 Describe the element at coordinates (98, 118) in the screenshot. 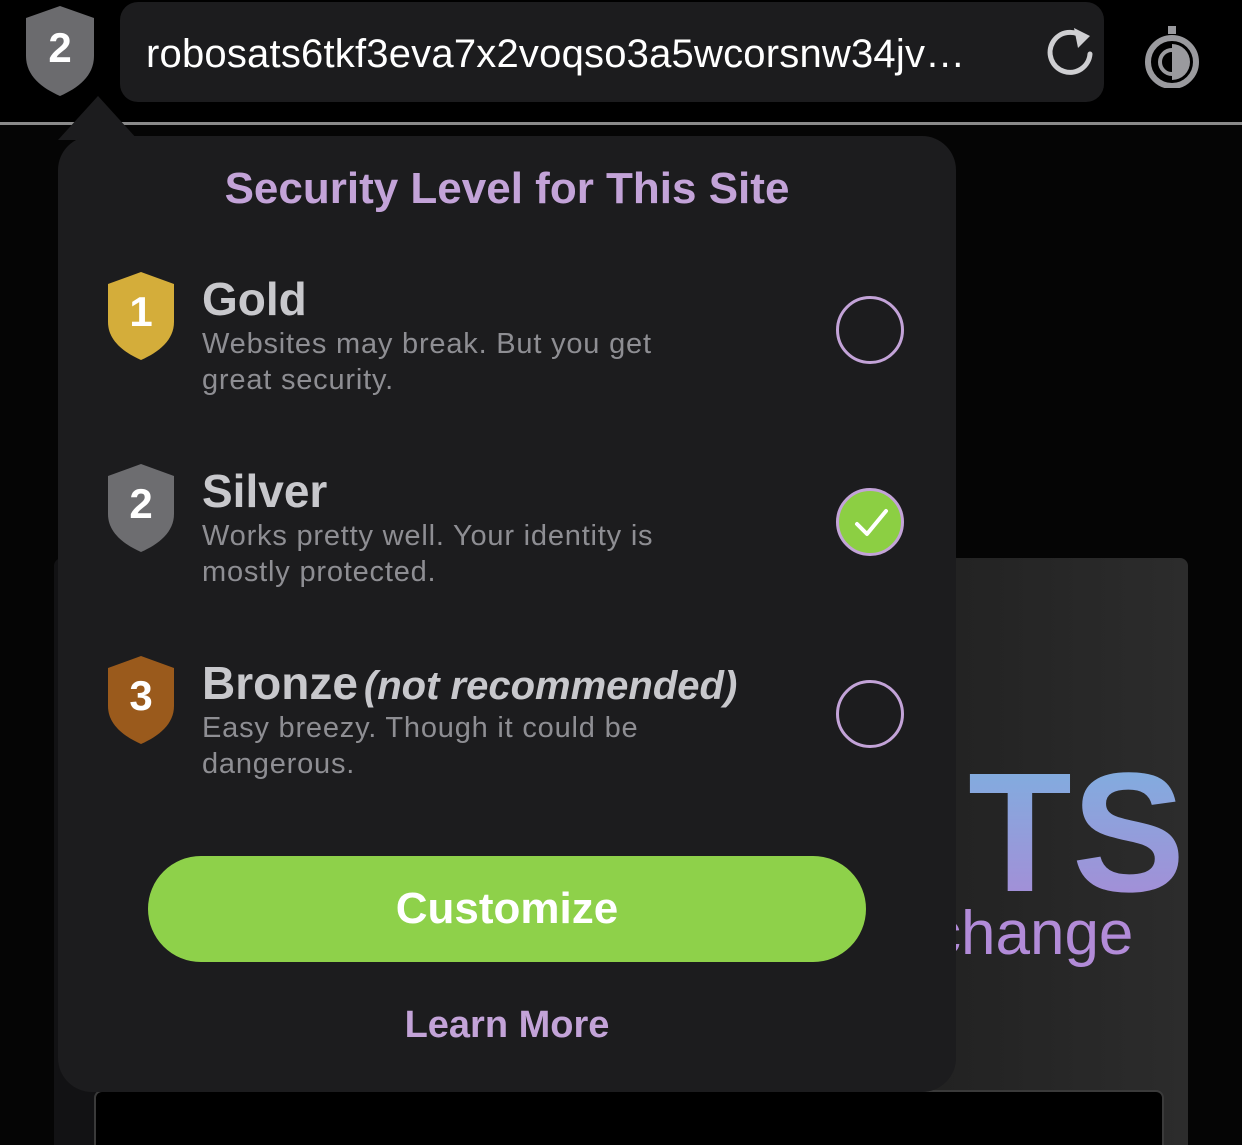

I see `popover-arrow` at that location.